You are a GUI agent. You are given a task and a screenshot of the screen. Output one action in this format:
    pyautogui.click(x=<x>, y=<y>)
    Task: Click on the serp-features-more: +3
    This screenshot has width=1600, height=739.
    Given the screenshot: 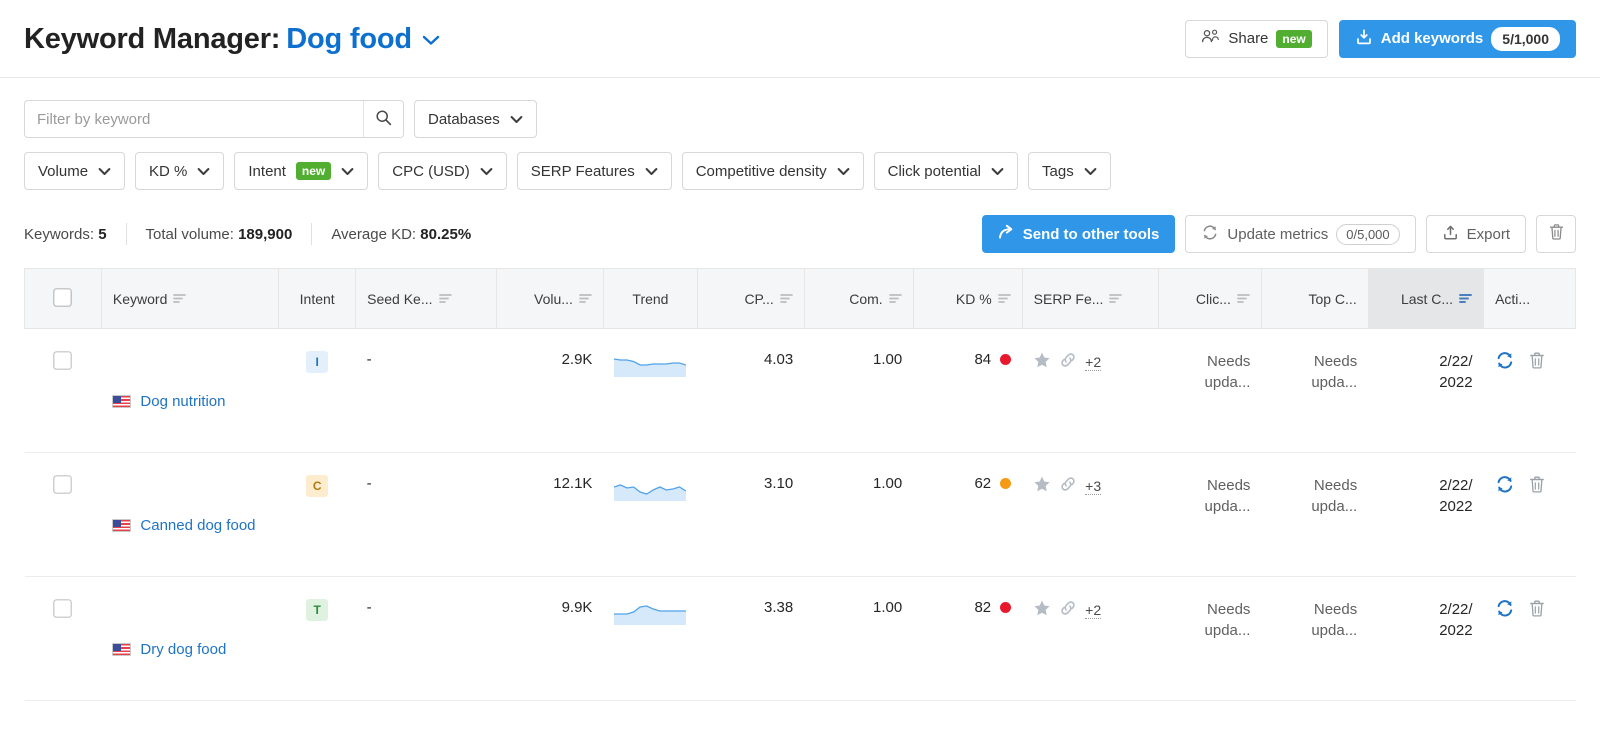 What is the action you would take?
    pyautogui.click(x=1093, y=486)
    